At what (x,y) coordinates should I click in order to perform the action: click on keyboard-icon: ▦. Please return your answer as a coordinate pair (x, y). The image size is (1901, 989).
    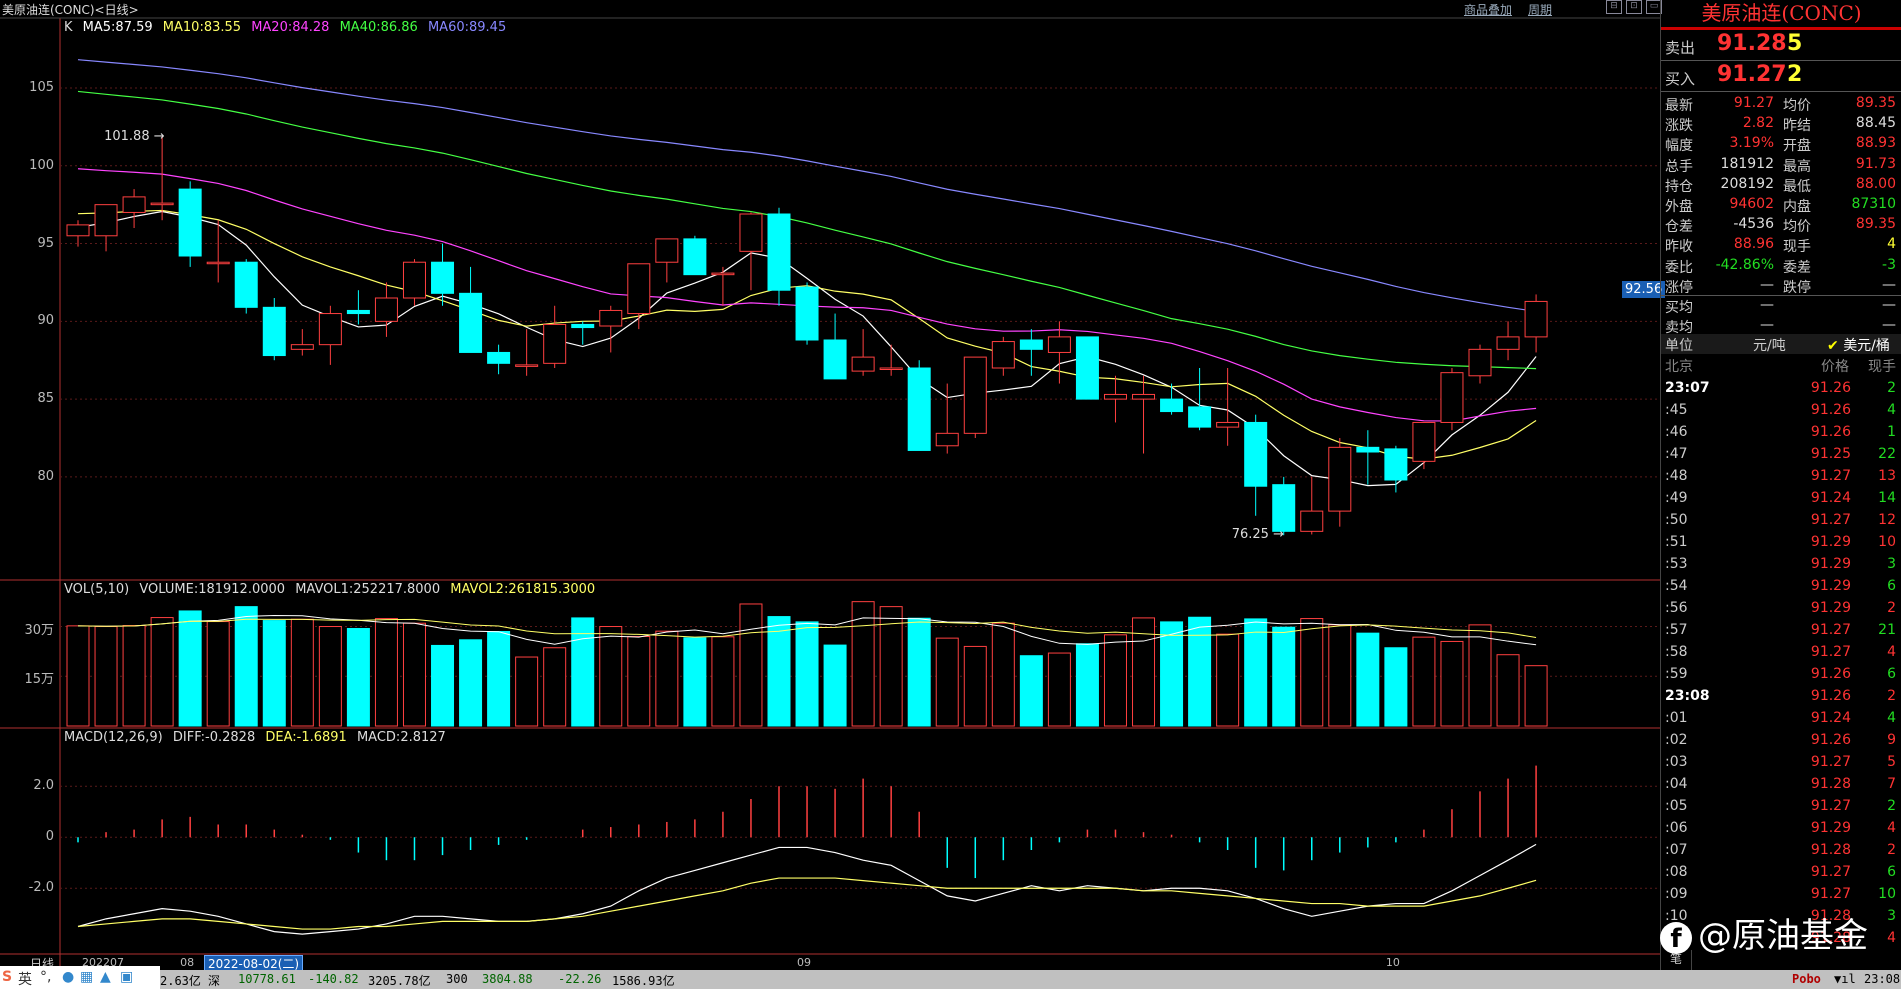
    Looking at the image, I should click on (86, 977).